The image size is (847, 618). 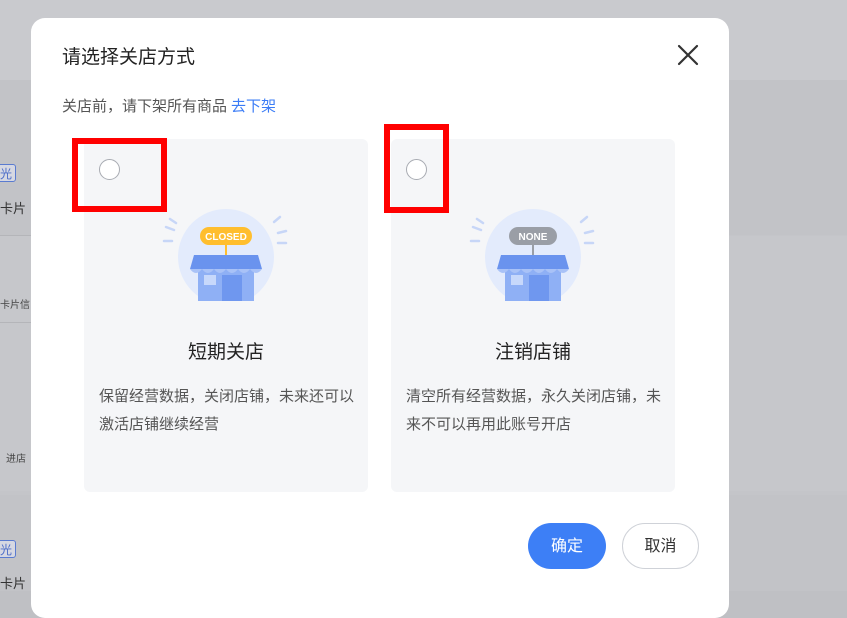 What do you see at coordinates (129, 57) in the screenshot?
I see `dialog-title: 请选择关店方式` at bounding box center [129, 57].